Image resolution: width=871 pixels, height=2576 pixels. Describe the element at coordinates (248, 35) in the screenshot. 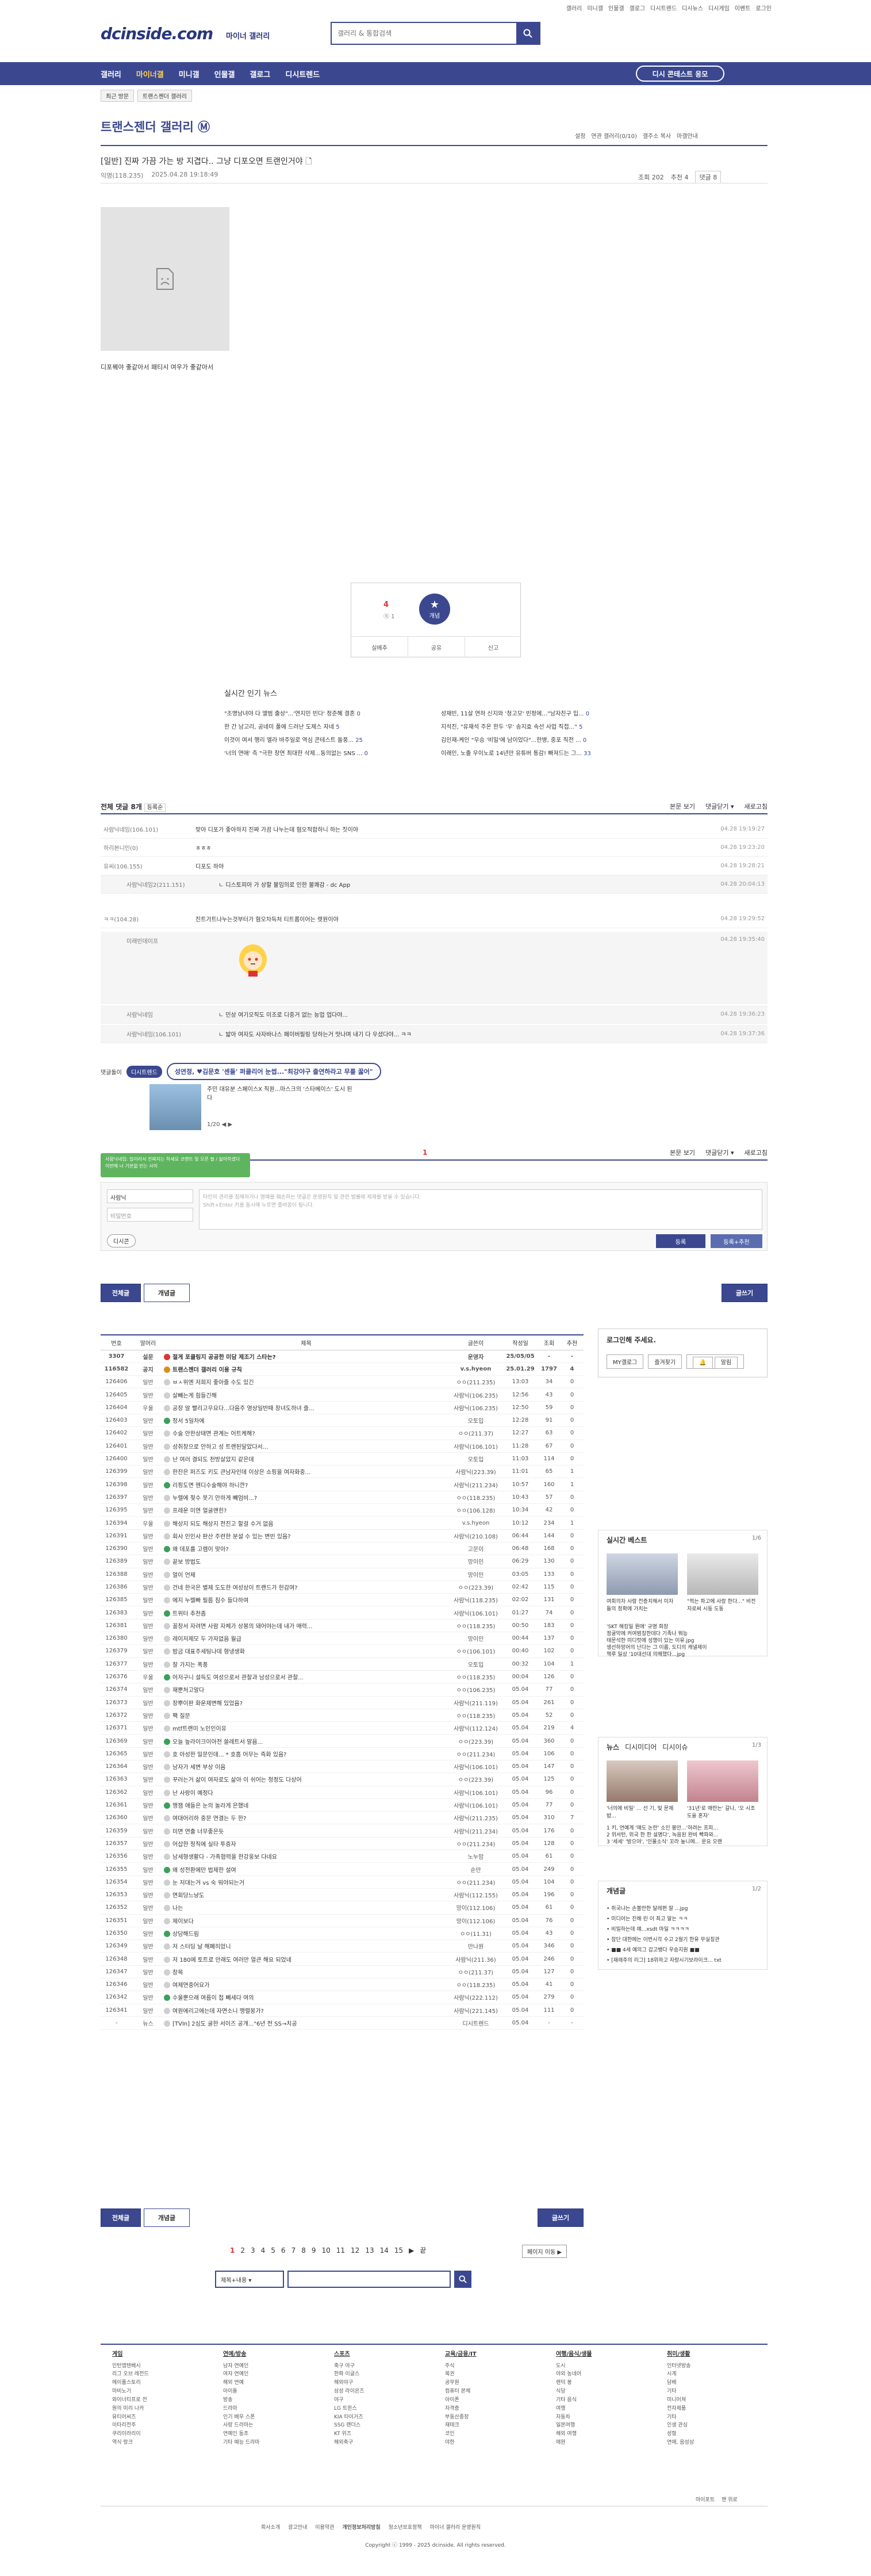

I see `logo-subtitle: 마이너 갤러리` at that location.